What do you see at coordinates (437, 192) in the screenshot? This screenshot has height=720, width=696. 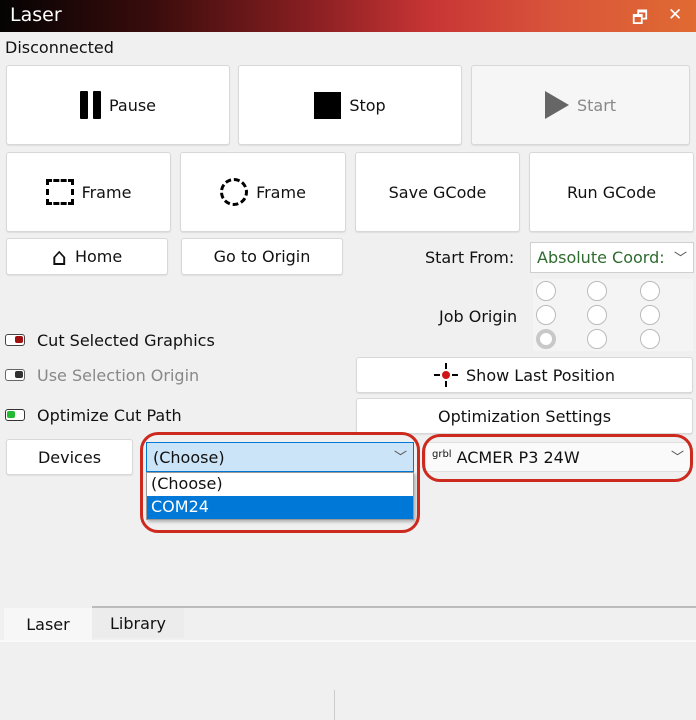 I see `save-gcode-button: Save GCode` at bounding box center [437, 192].